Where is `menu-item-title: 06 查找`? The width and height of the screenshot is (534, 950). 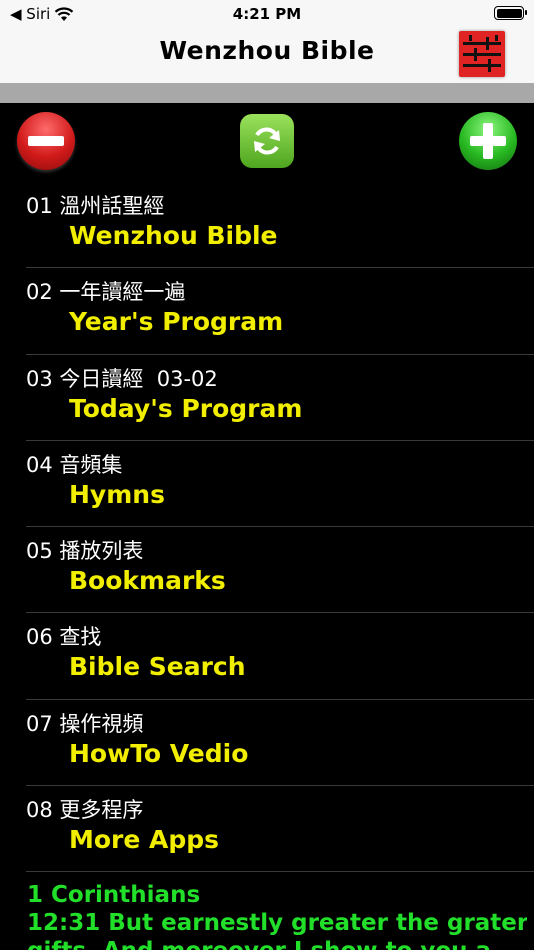
menu-item-title: 06 查找 is located at coordinates (64, 637).